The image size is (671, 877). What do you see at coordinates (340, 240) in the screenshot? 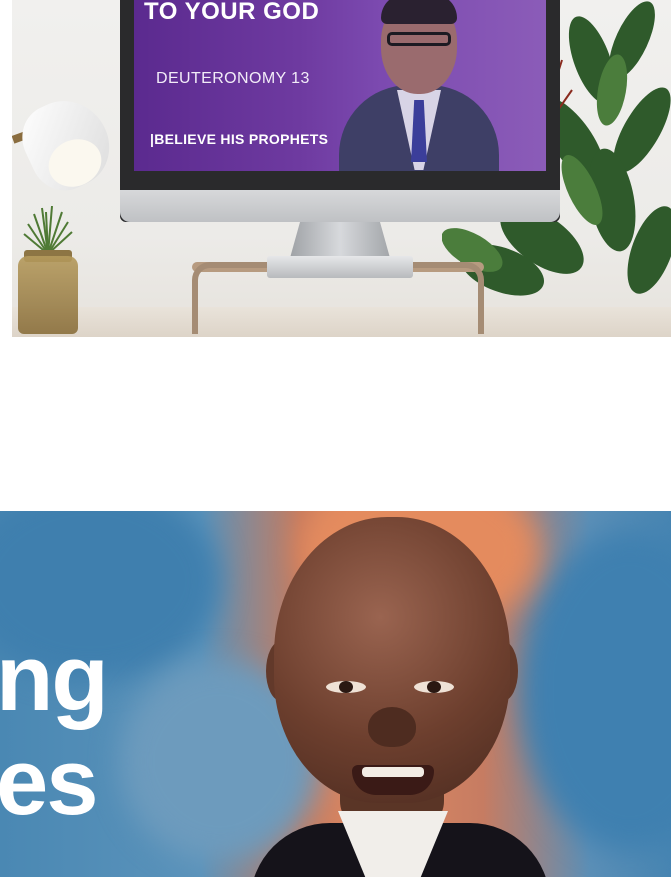
I see `monitor-stand-neck` at bounding box center [340, 240].